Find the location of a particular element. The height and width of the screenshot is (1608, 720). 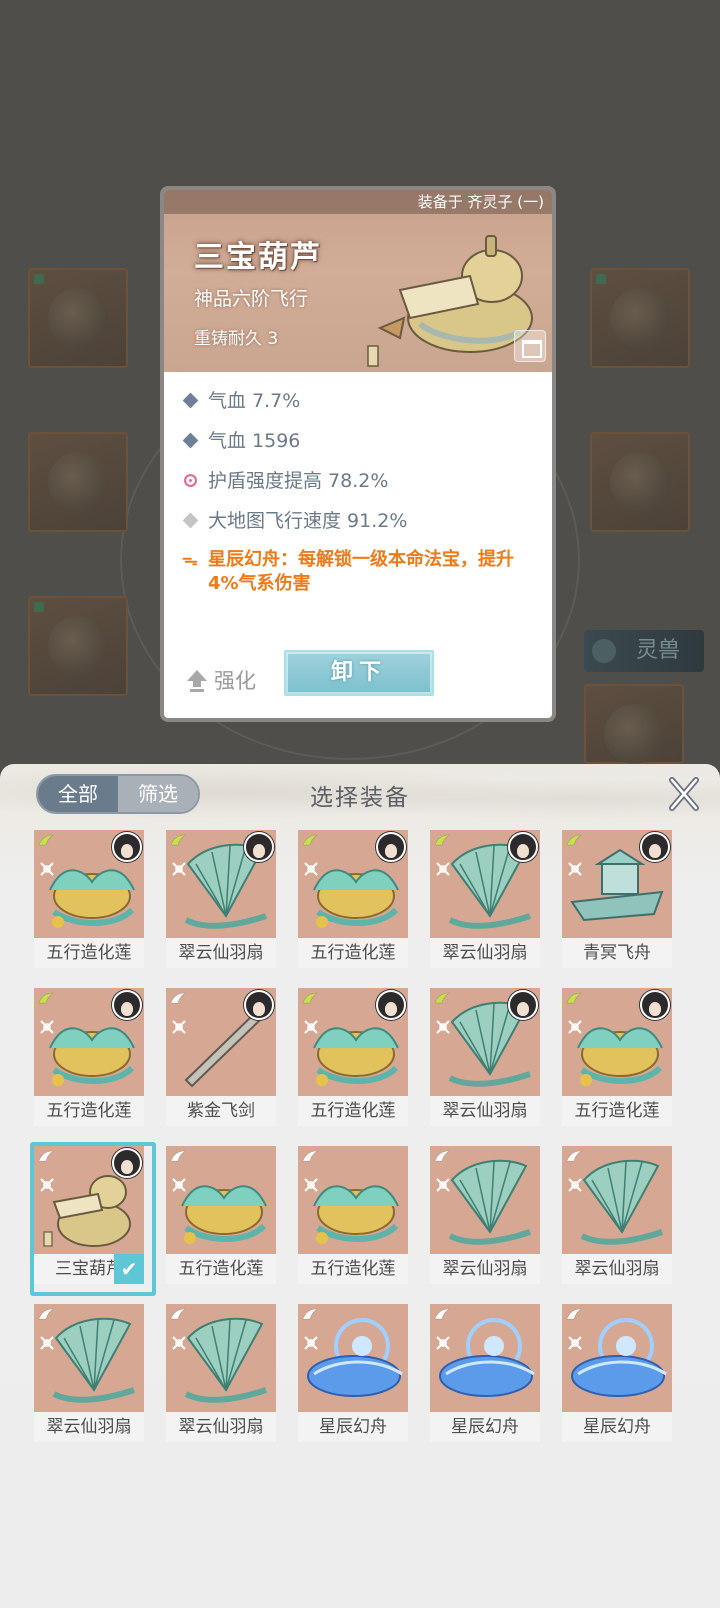

check-icon: ✔ is located at coordinates (129, 1269).